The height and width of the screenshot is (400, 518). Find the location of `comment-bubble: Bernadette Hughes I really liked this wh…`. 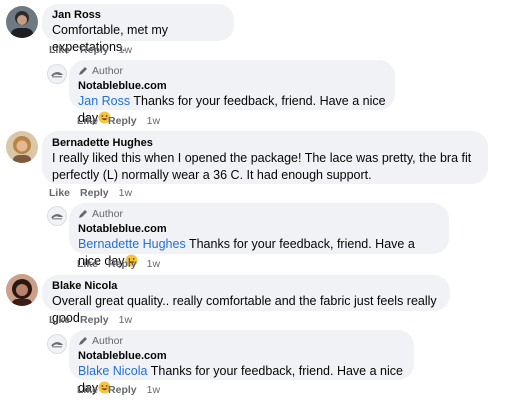

comment-bubble: Bernadette Hughes I really liked this wh… is located at coordinates (265, 157).